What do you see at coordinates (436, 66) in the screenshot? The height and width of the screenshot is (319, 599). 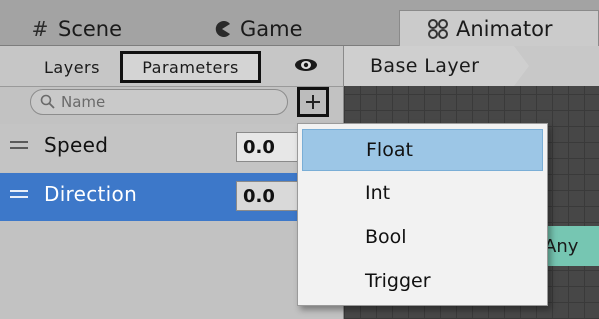 I see `breadcrumb-base-layer: Base Layer` at bounding box center [436, 66].